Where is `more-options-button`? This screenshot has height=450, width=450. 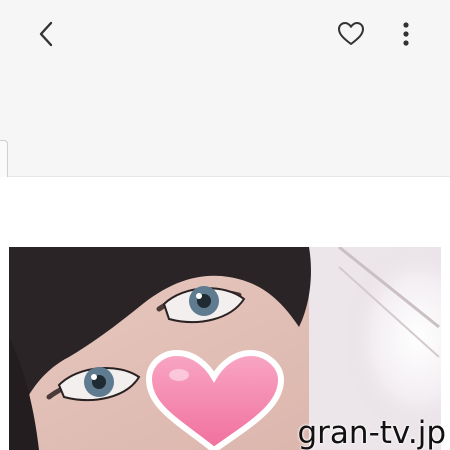
more-options-button is located at coordinates (406, 34).